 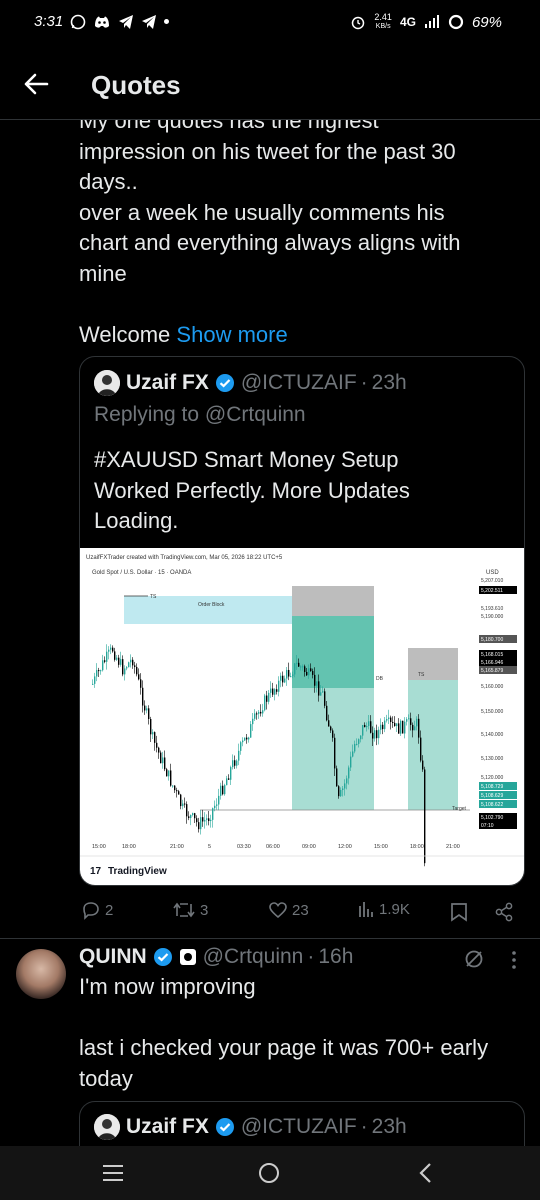 What do you see at coordinates (474, 959) in the screenshot?
I see `grok-icon` at bounding box center [474, 959].